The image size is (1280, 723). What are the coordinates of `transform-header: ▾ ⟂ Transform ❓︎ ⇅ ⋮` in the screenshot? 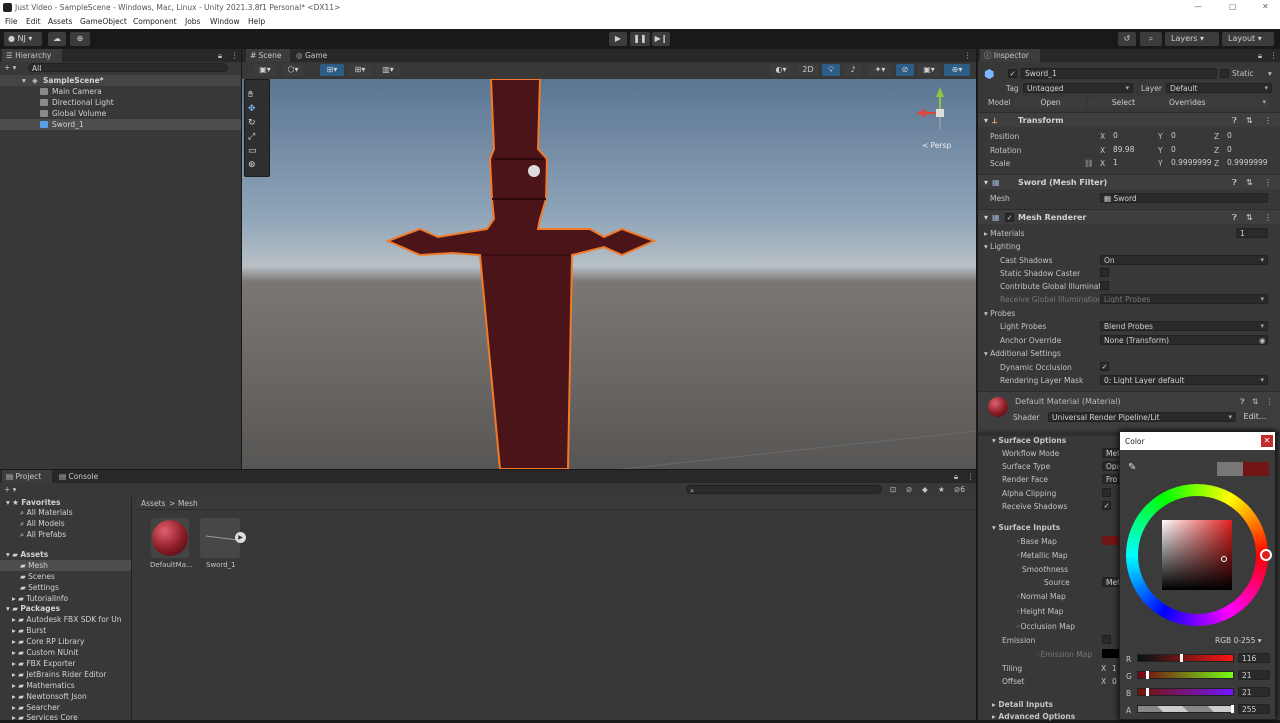 It's located at (1129, 119).